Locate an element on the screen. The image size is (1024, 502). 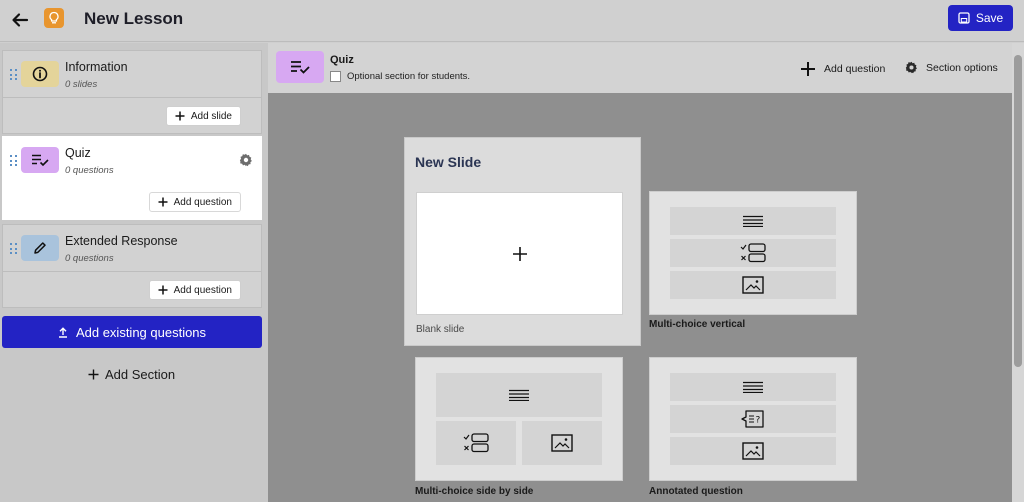
new-slide-title: New Slide is located at coordinates (448, 162).